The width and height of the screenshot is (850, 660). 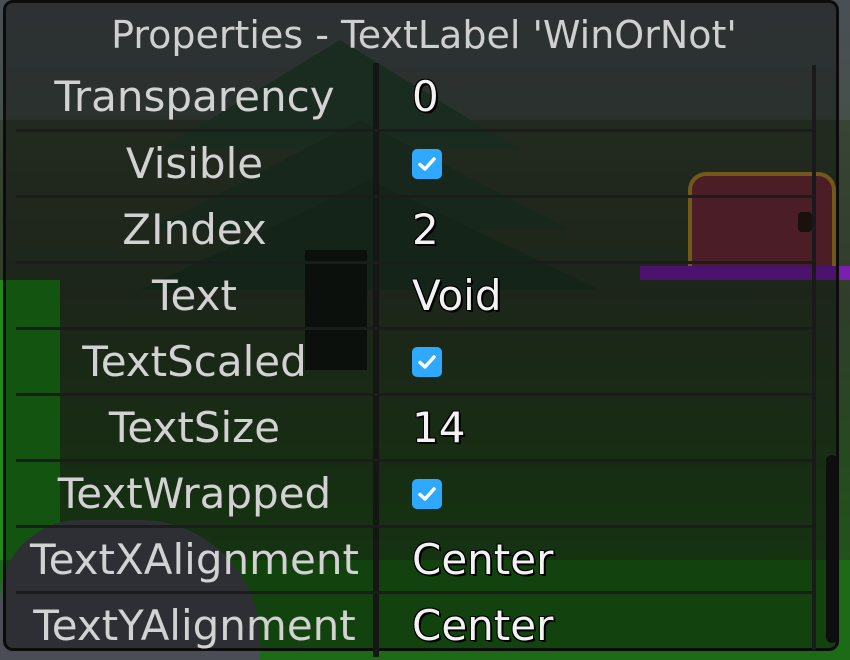 I want to click on property-name: TextScaled, so click(x=194, y=361).